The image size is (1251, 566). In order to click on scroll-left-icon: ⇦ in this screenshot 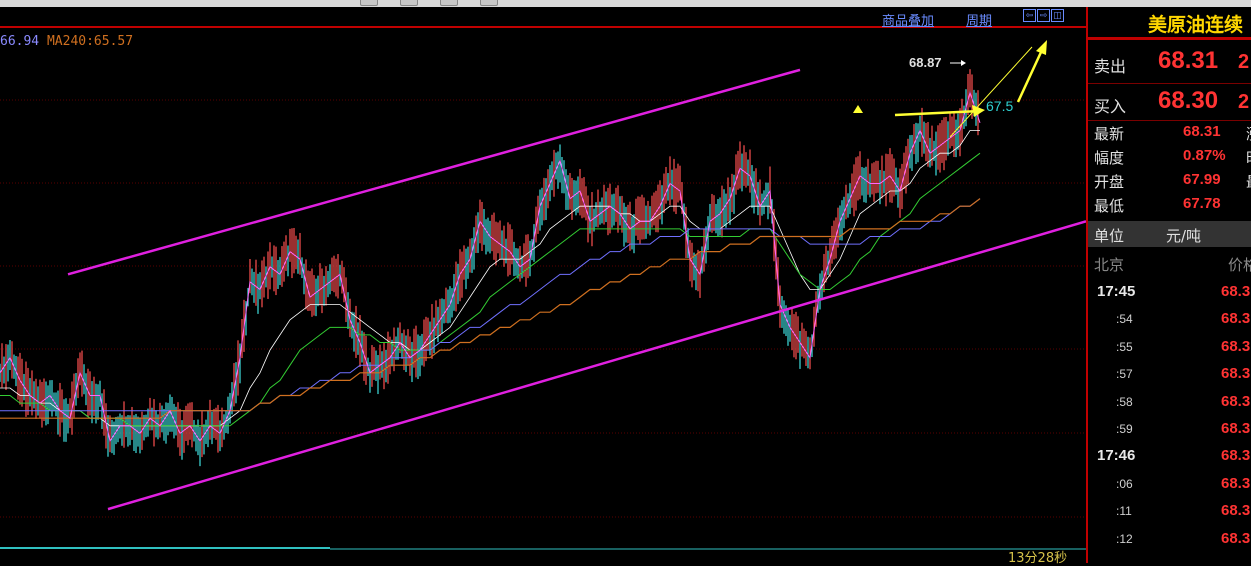, I will do `click(1029, 15)`.